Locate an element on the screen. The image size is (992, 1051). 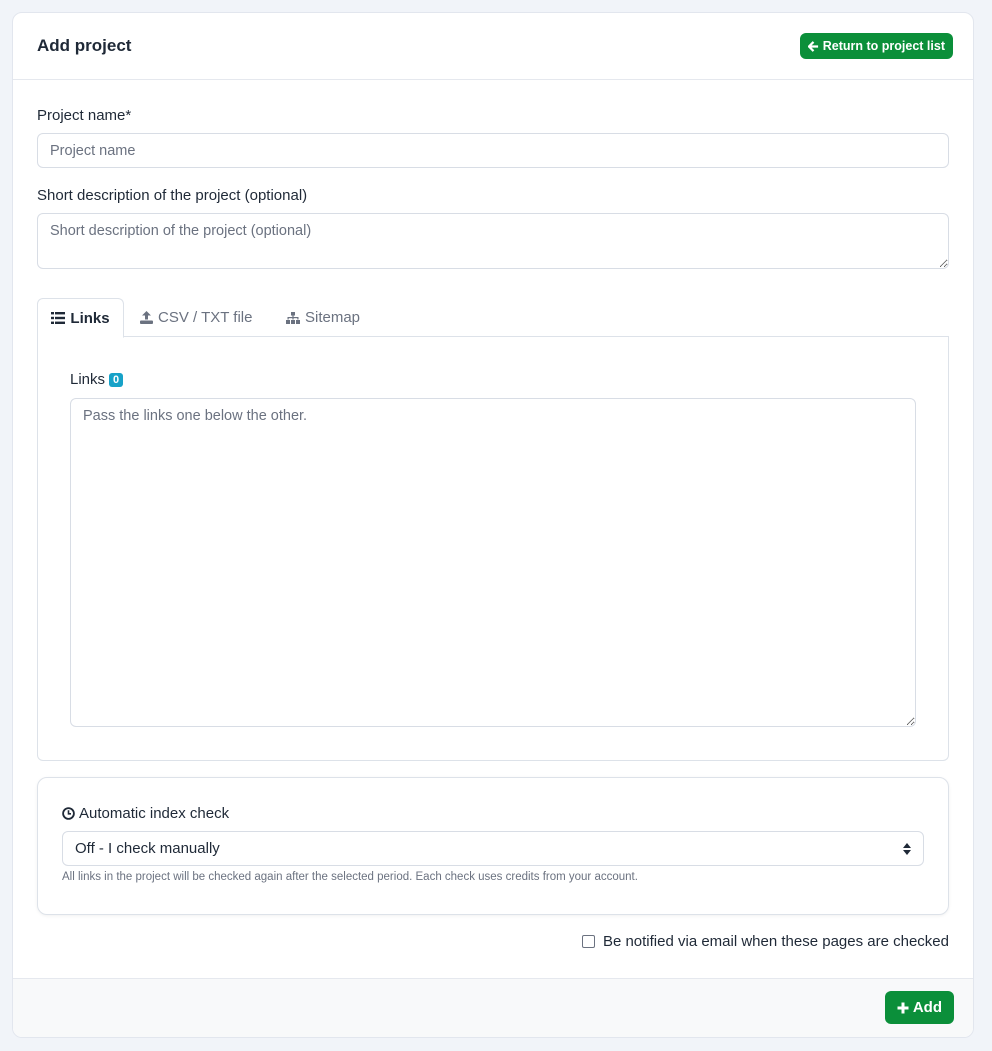
index-check-select: Off - I check manually is located at coordinates (493, 848).